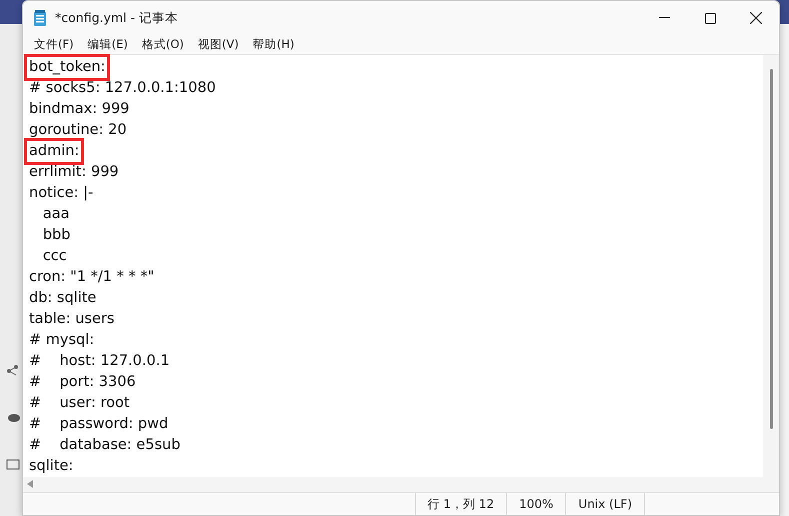  Describe the element at coordinates (92, 277) in the screenshot. I see `text-line: cron: "1 */1 * * *"` at that location.